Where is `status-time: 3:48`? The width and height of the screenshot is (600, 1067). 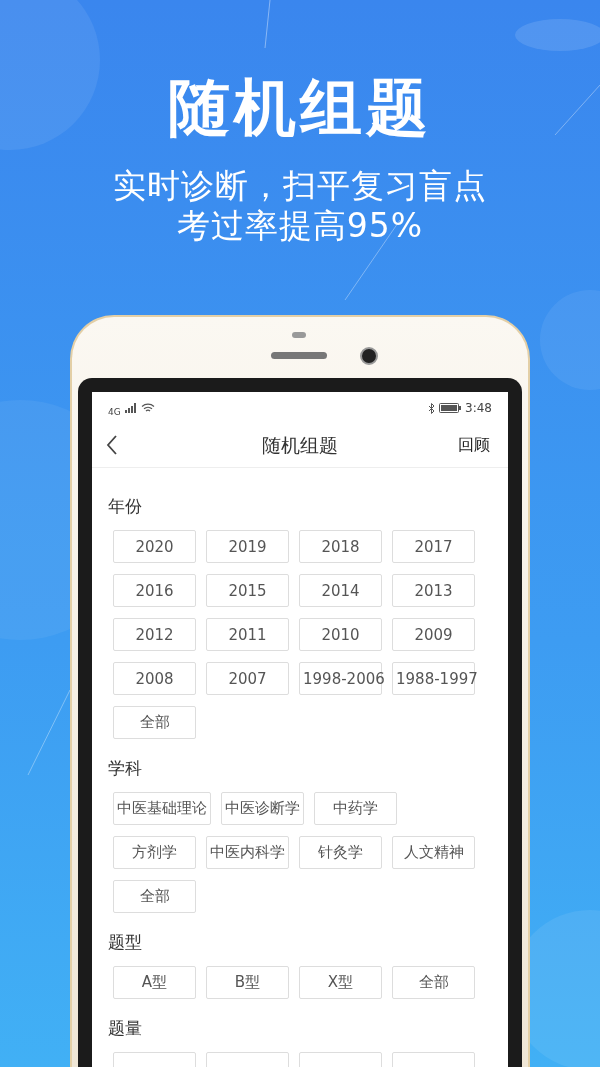 status-time: 3:48 is located at coordinates (478, 408).